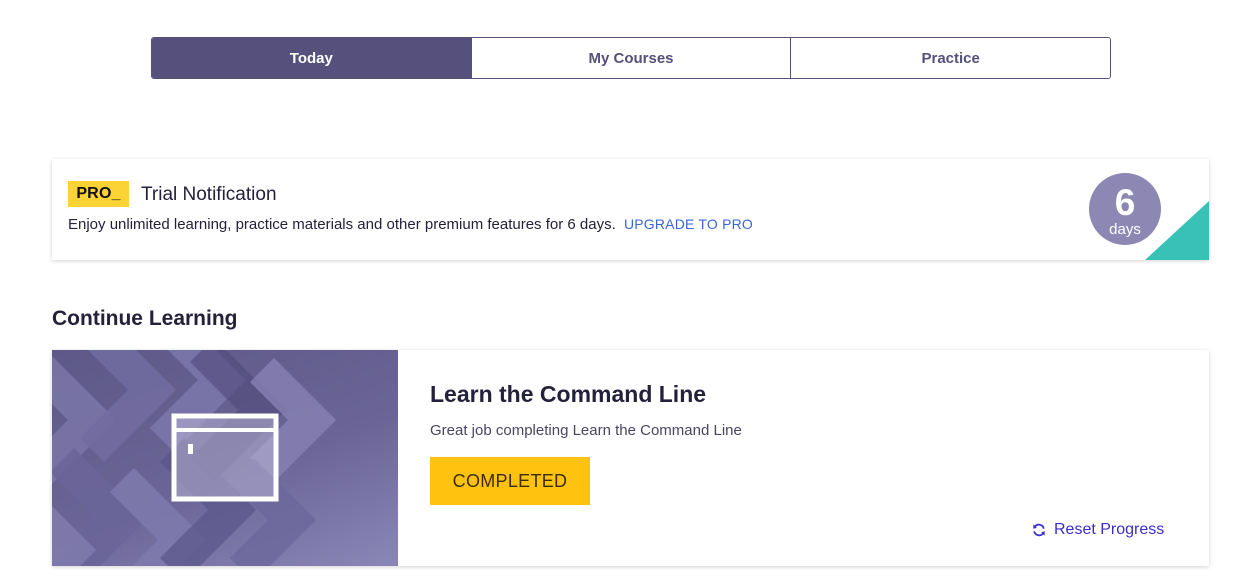 Image resolution: width=1243 pixels, height=584 pixels. Describe the element at coordinates (1109, 529) in the screenshot. I see `reset-progress-label: Reset Progress` at that location.